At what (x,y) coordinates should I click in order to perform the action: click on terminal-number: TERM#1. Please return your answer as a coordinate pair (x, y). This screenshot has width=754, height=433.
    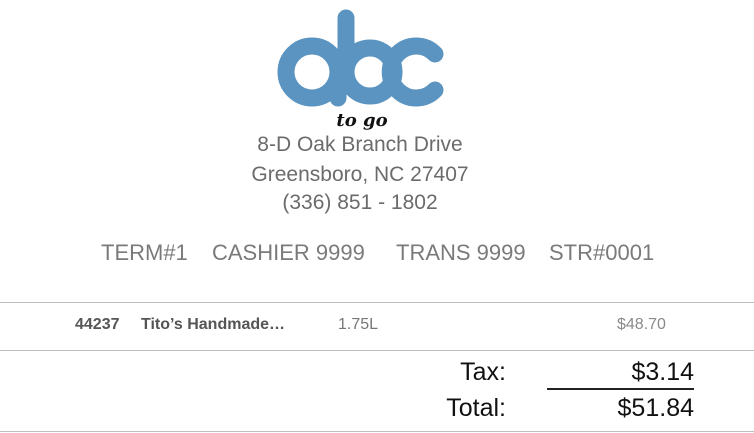
    Looking at the image, I should click on (144, 252).